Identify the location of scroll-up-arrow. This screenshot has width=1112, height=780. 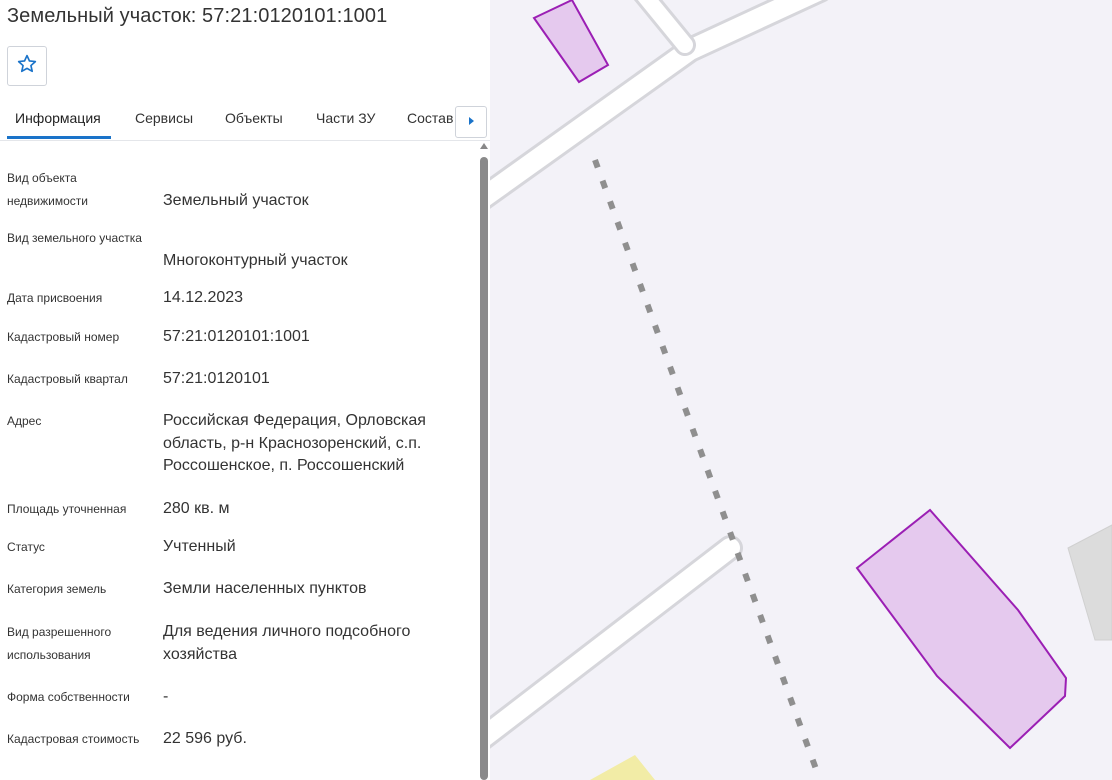
(484, 146).